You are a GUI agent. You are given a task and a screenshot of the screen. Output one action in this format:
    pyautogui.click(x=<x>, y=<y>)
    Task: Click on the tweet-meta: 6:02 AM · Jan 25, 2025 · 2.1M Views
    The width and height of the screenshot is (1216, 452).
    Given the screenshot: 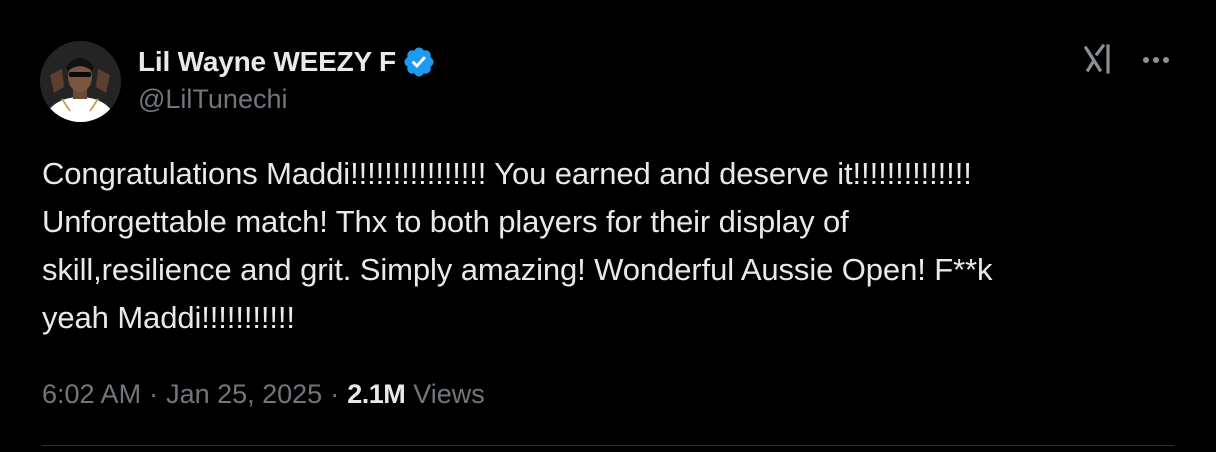 What is the action you would take?
    pyautogui.click(x=263, y=394)
    